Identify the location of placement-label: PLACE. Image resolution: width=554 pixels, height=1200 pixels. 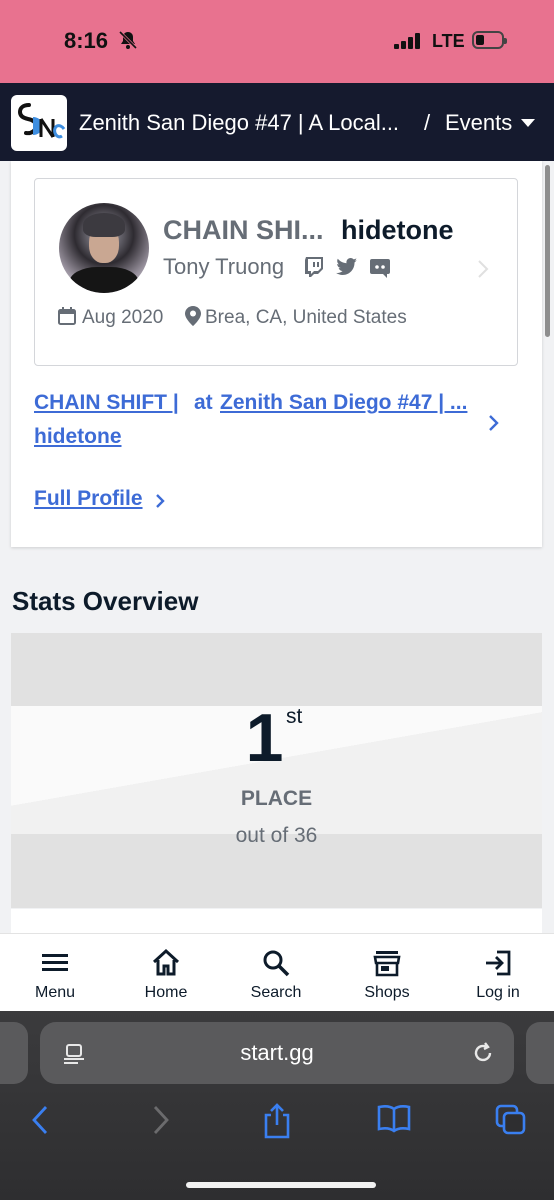
(276, 798).